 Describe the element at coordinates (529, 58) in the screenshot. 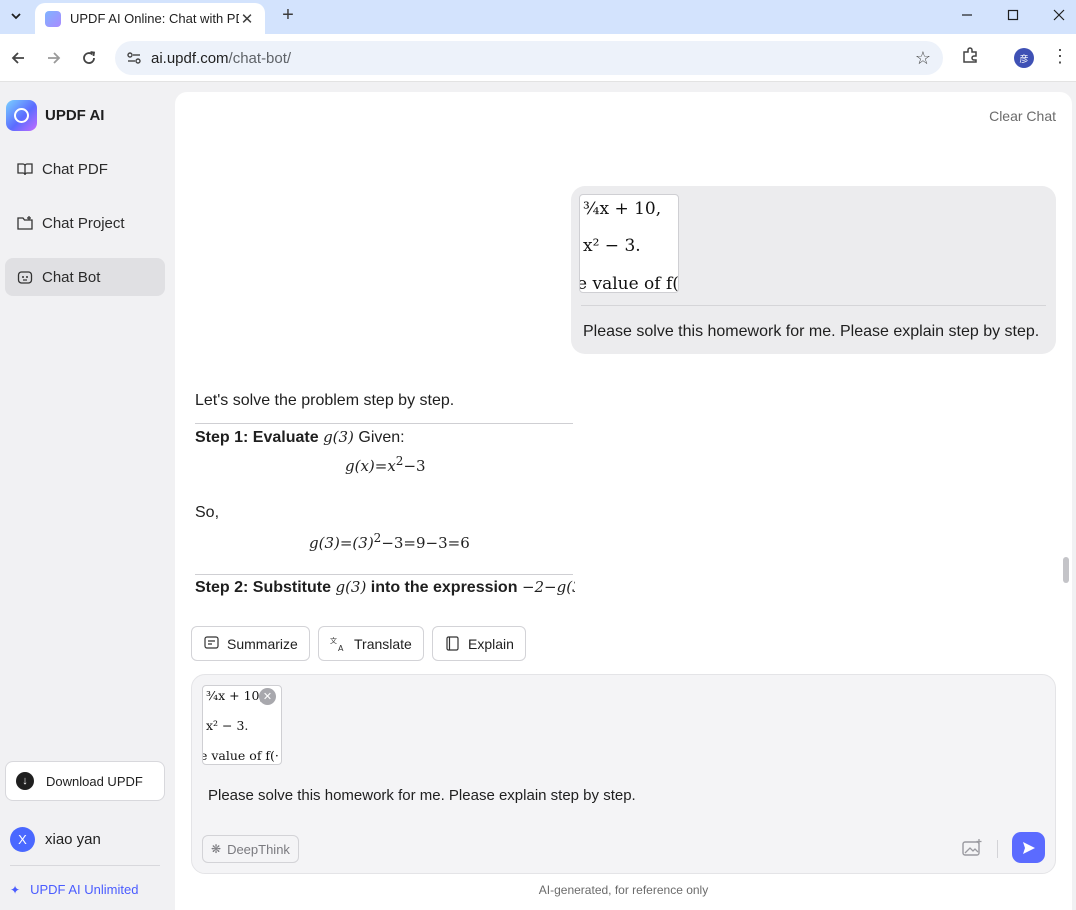

I see `url-bar: ai.updf.com/chat-bot/ ☆` at that location.